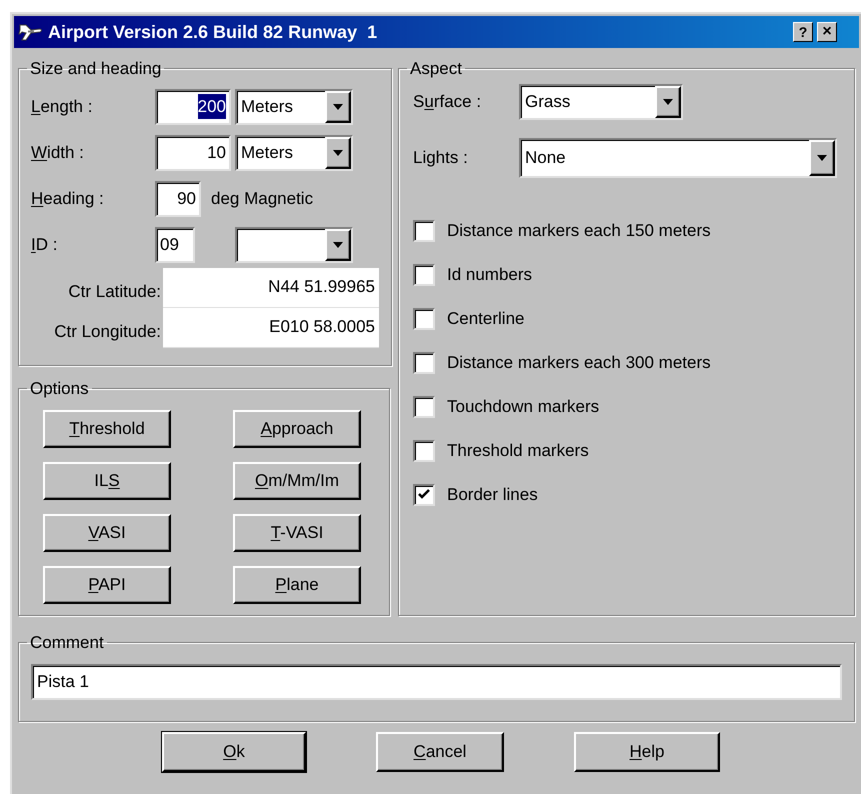  What do you see at coordinates (518, 451) in the screenshot?
I see `checkbox-label: Threshold markers` at bounding box center [518, 451].